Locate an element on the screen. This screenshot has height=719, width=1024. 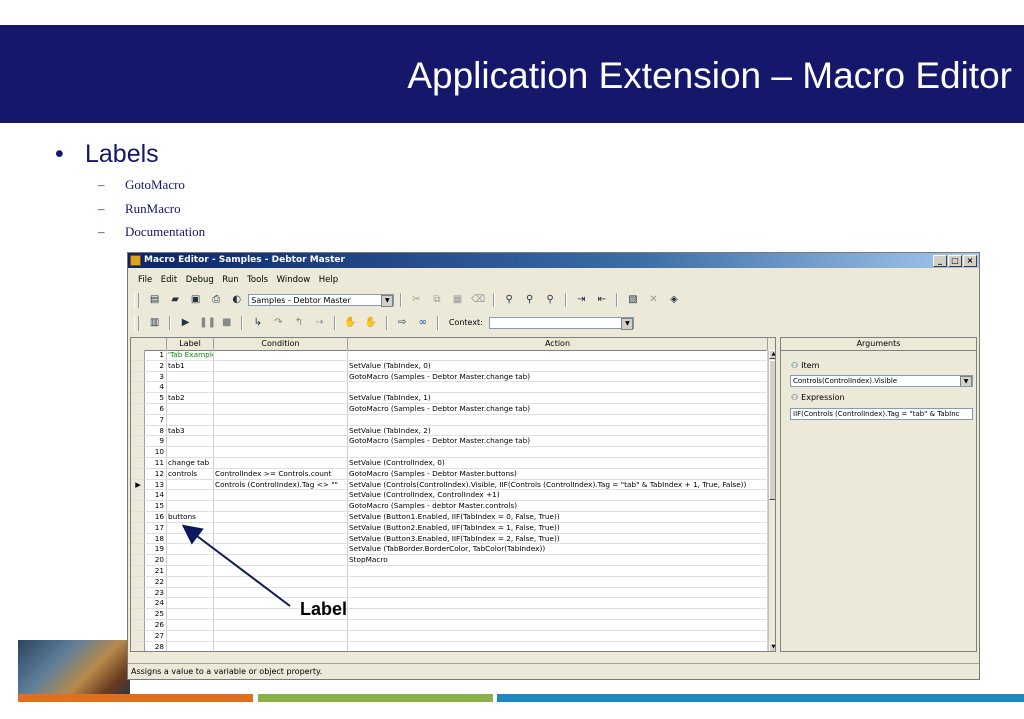
breakpoint-icon: ✋ is located at coordinates (351, 323).